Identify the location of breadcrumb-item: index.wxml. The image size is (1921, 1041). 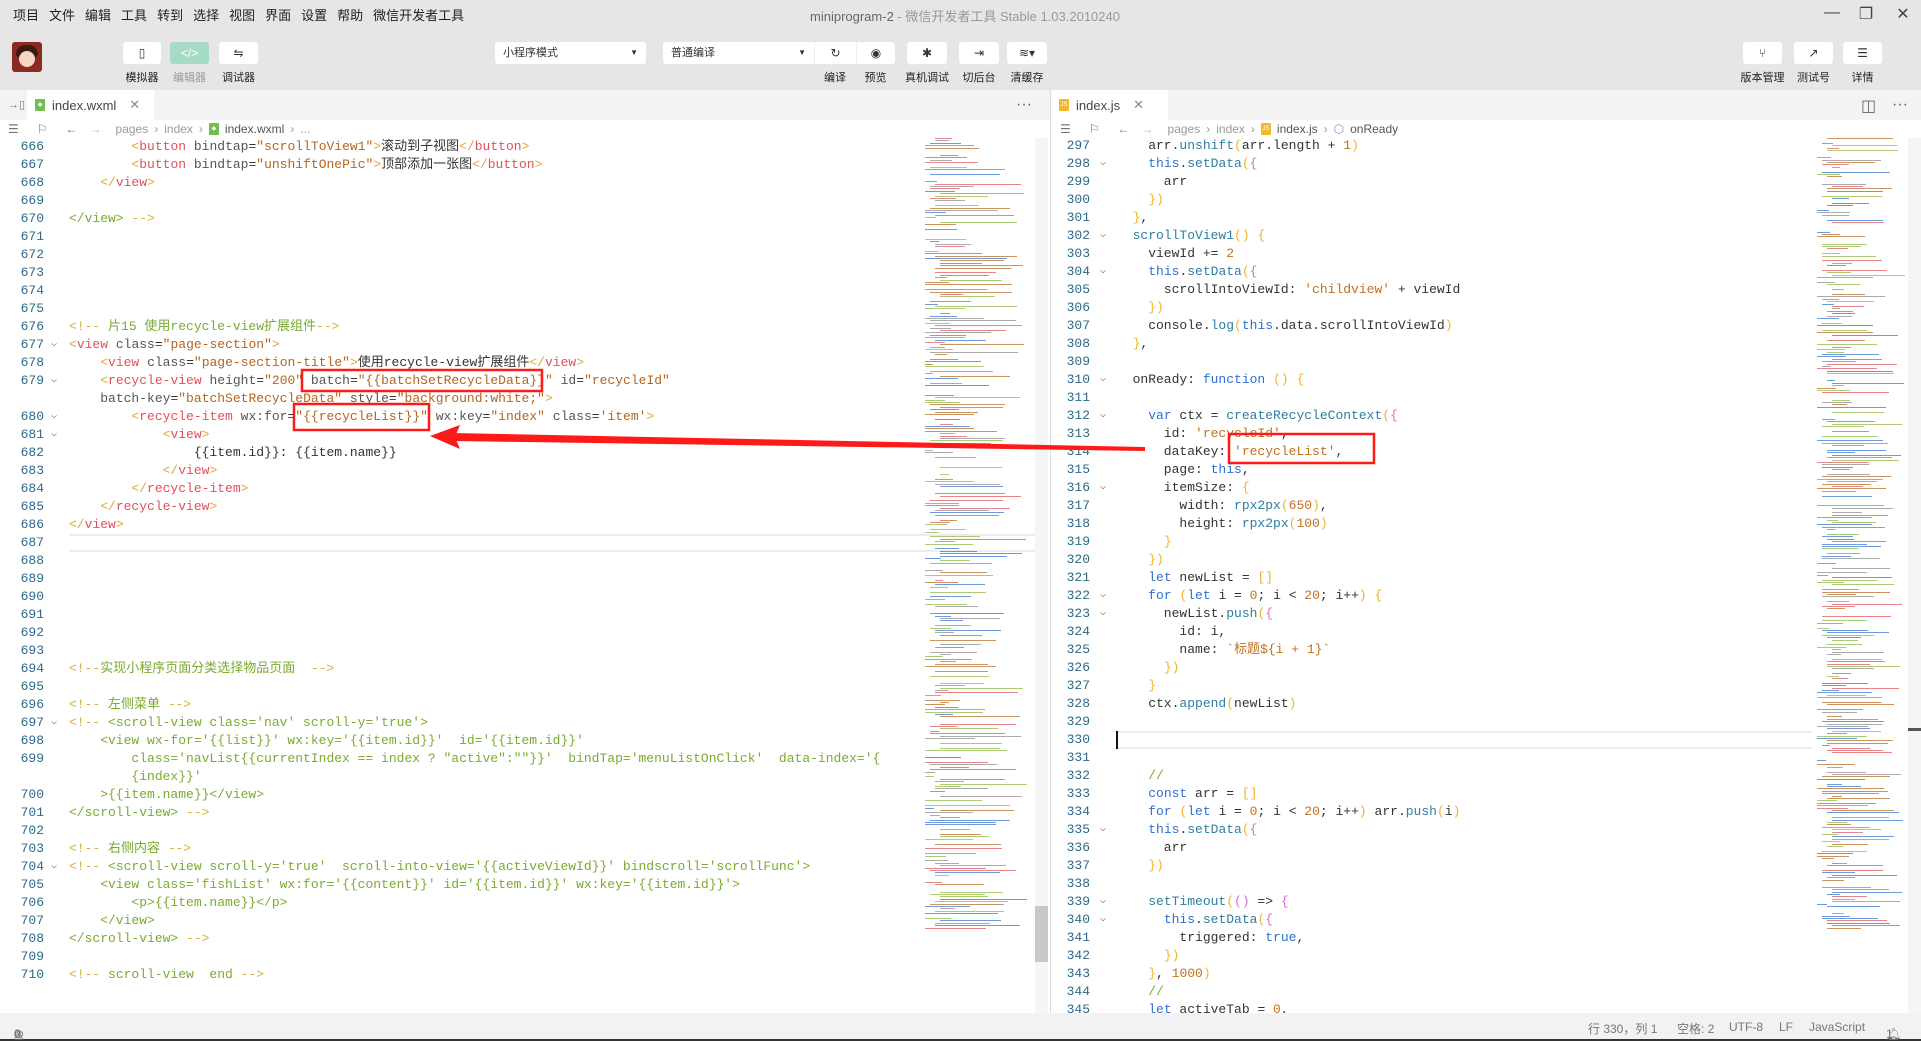
(254, 129).